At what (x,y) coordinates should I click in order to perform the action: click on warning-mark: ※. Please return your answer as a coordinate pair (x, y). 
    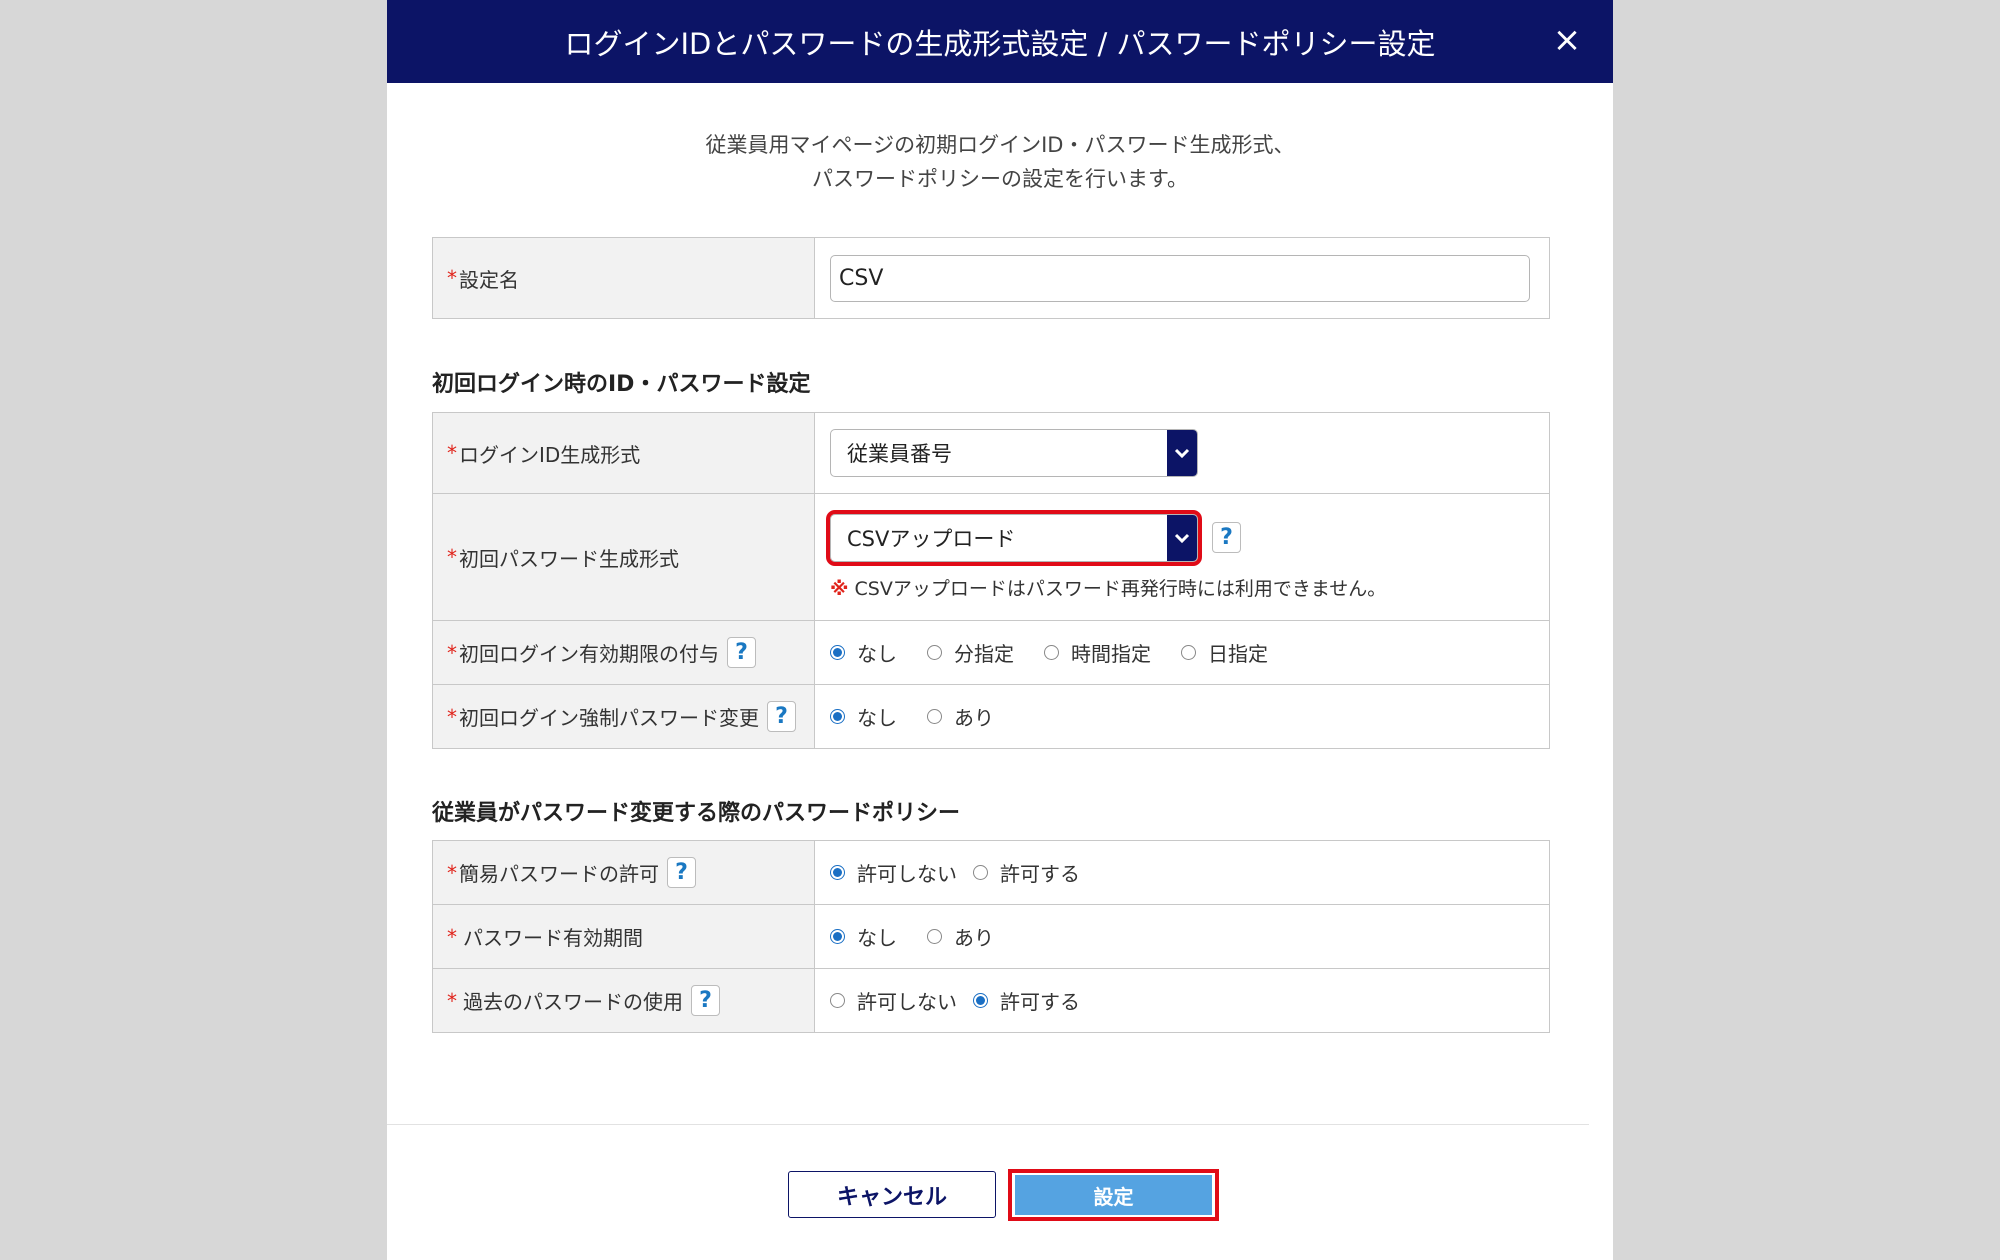
    Looking at the image, I should click on (839, 588).